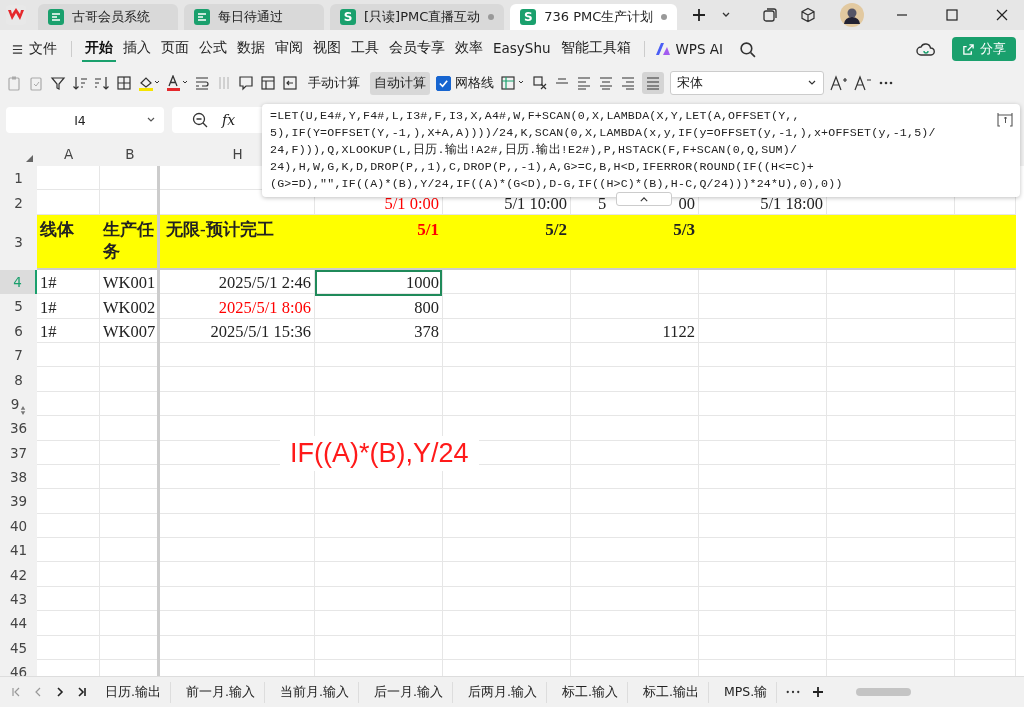 The width and height of the screenshot is (1024, 707). I want to click on menu-tab: 页面, so click(175, 49).